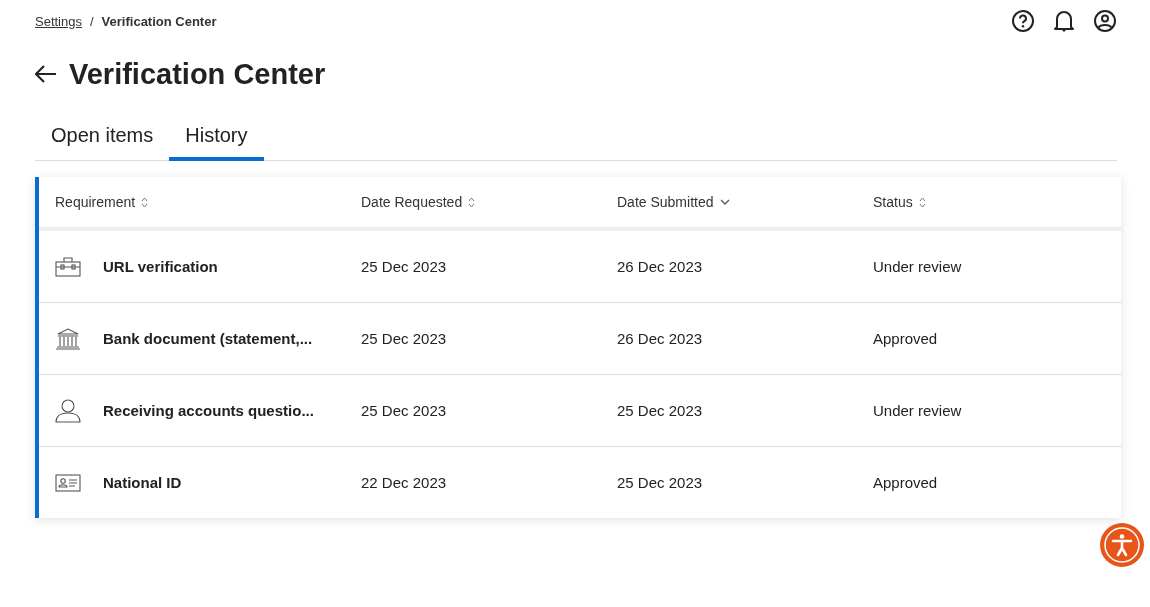  I want to click on toolbox-icon, so click(68, 266).